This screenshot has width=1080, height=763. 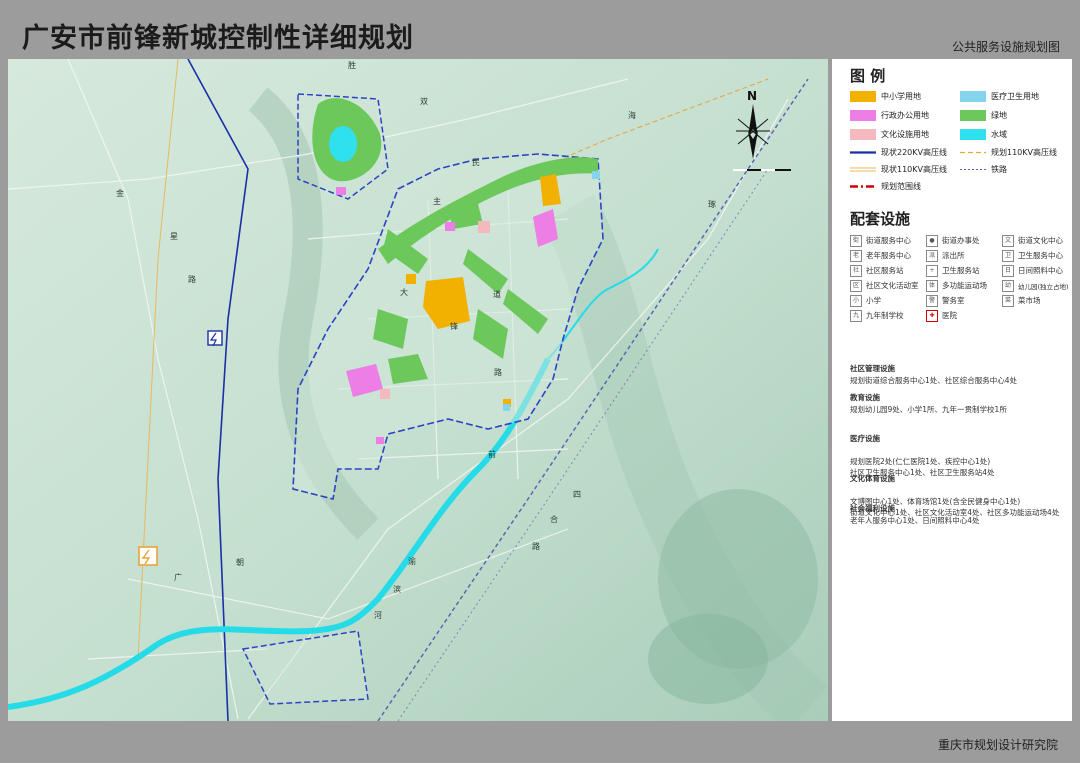 What do you see at coordinates (932, 255) in the screenshot?
I see `facility-icon: 派` at bounding box center [932, 255].